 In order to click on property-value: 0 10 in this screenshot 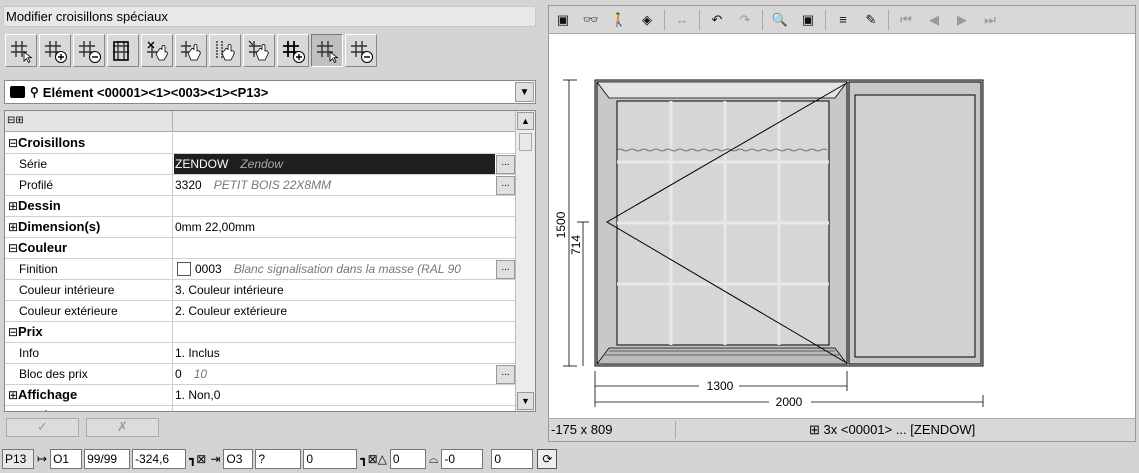, I will do `click(344, 374)`.